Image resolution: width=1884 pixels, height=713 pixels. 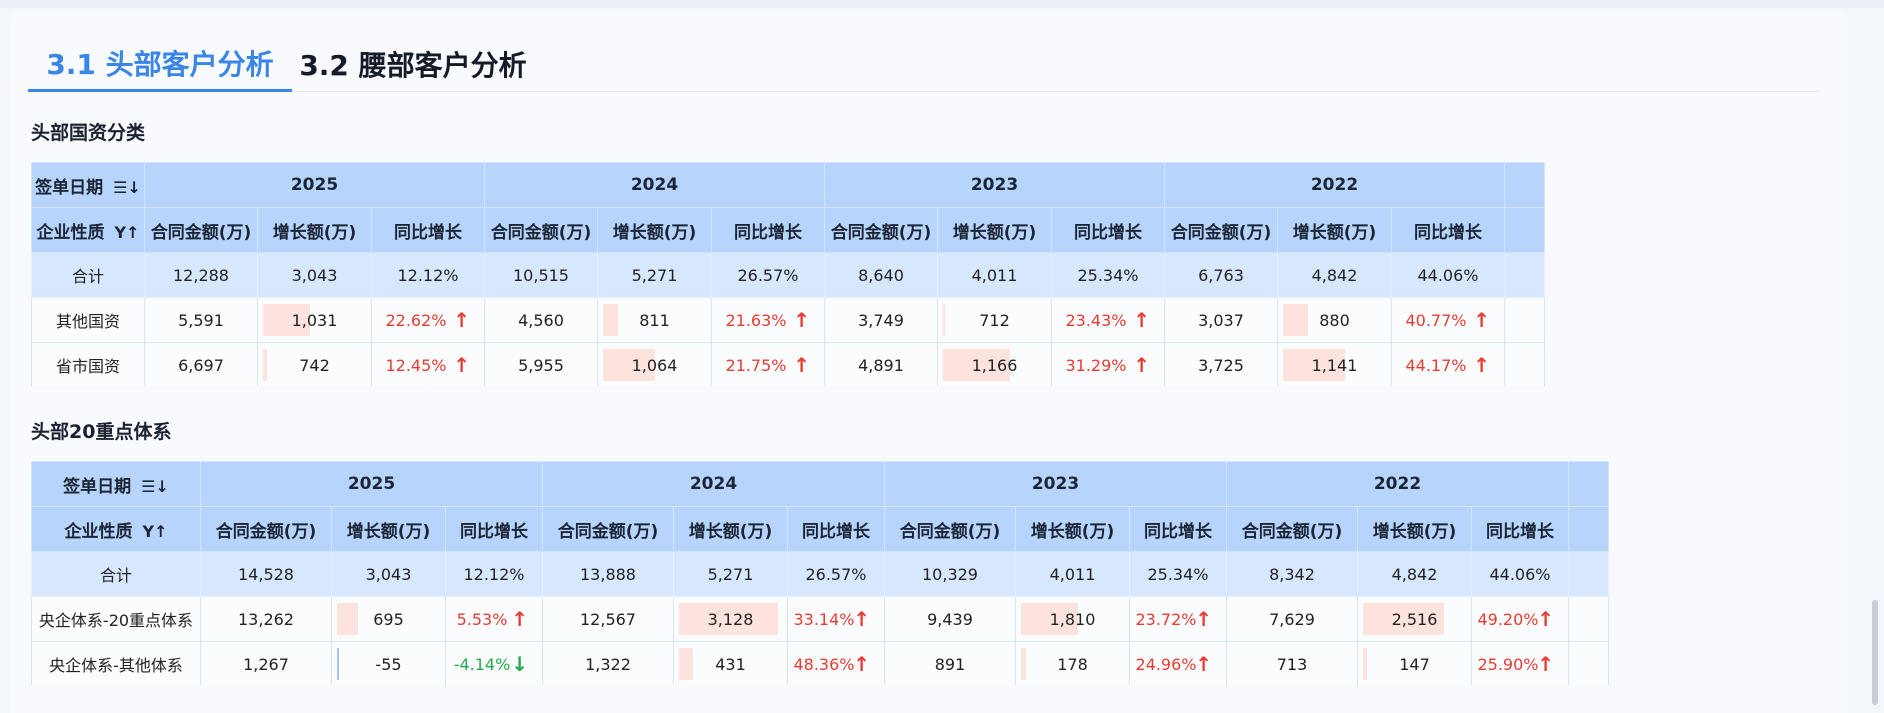 I want to click on growth-cell: 2,516, so click(x=1414, y=619).